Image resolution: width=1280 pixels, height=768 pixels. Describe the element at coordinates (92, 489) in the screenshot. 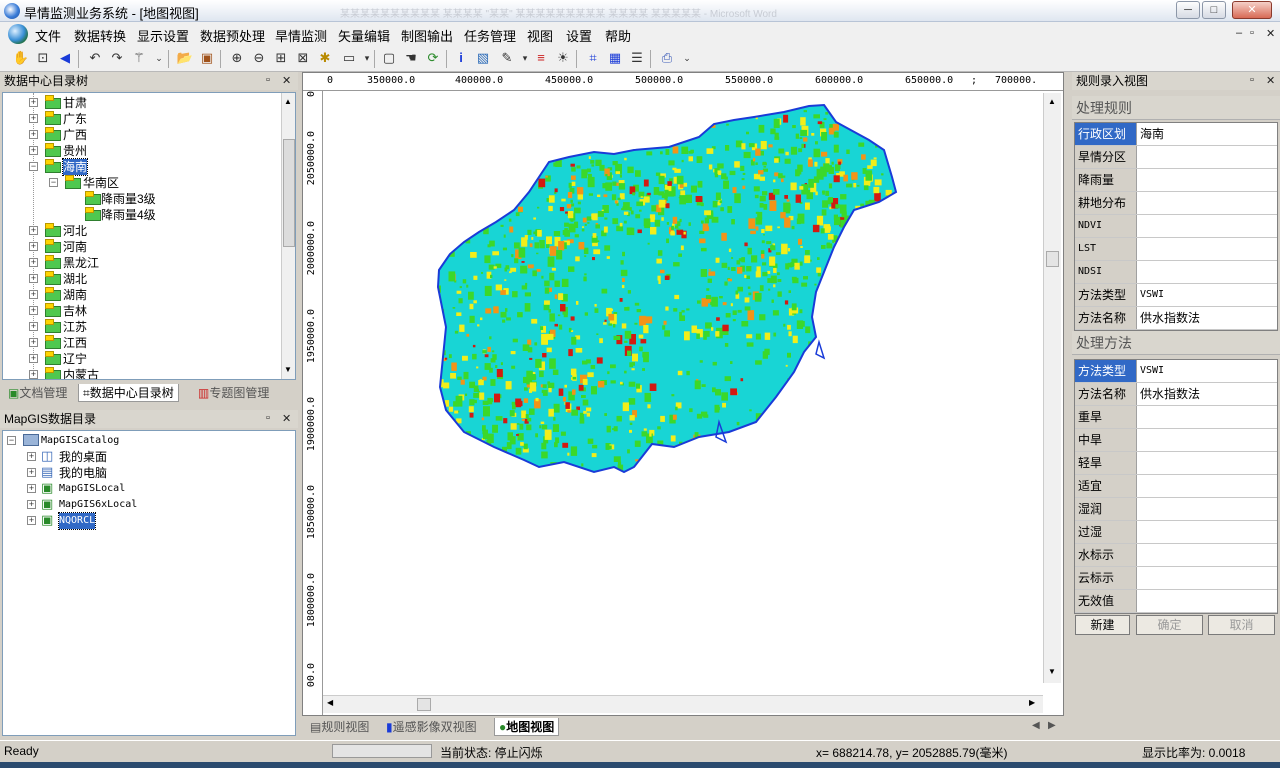

I see `tree-item-mapgis-local: MapGISLocal` at that location.